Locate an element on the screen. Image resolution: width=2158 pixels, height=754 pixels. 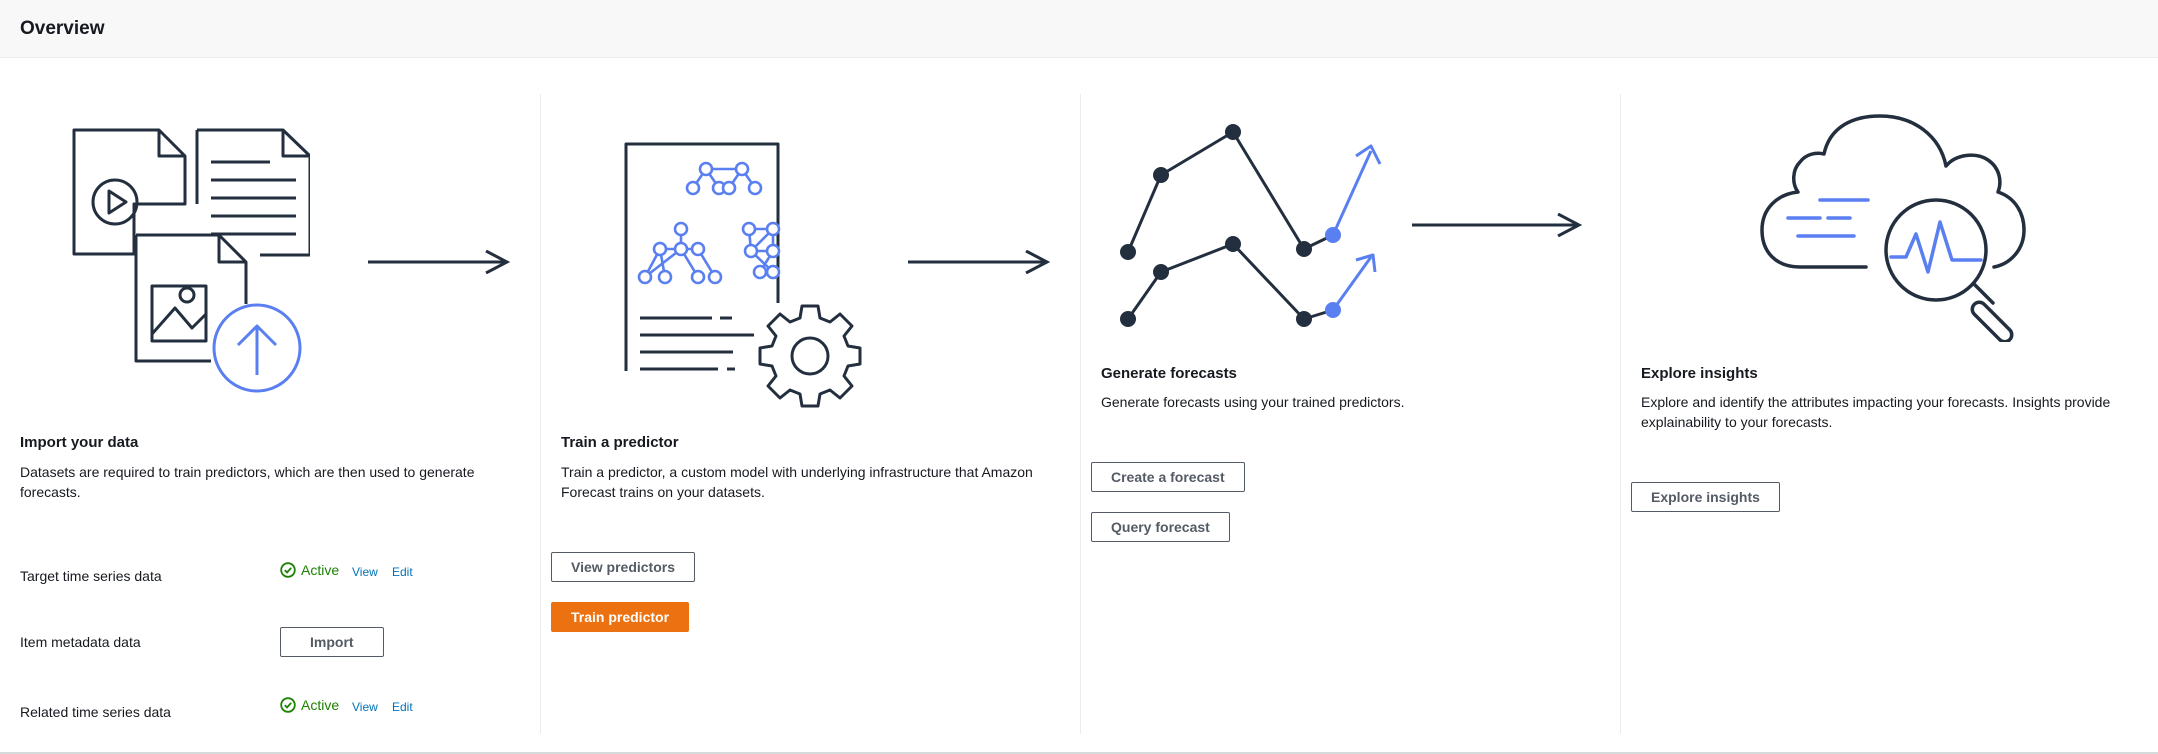
forecast-chart-icon is located at coordinates (1251, 229).